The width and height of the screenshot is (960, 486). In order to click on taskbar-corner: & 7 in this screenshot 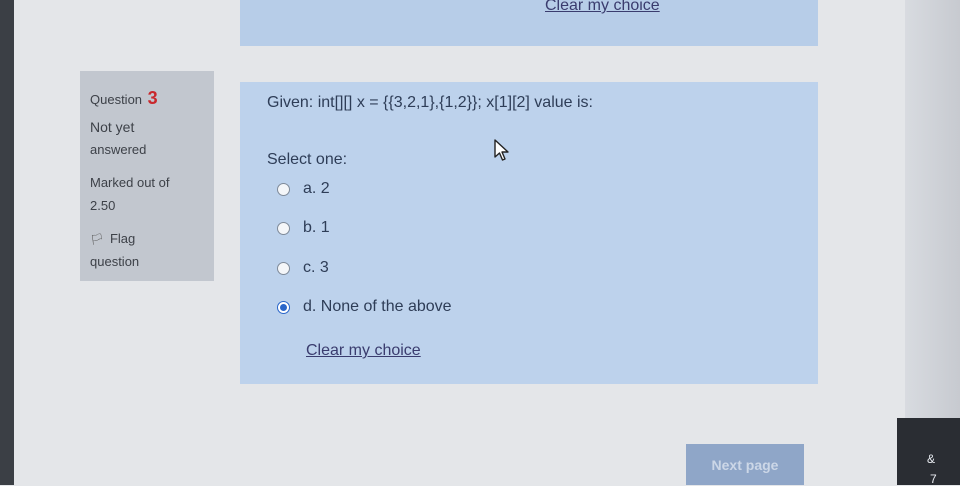, I will do `click(928, 452)`.